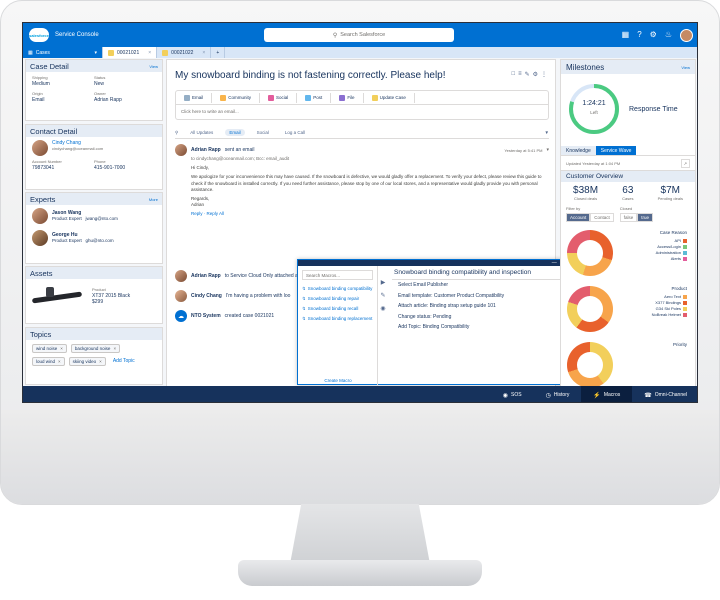 Image resolution: width=720 pixels, height=600 pixels. Describe the element at coordinates (347, 97) in the screenshot. I see `action-file: File` at that location.